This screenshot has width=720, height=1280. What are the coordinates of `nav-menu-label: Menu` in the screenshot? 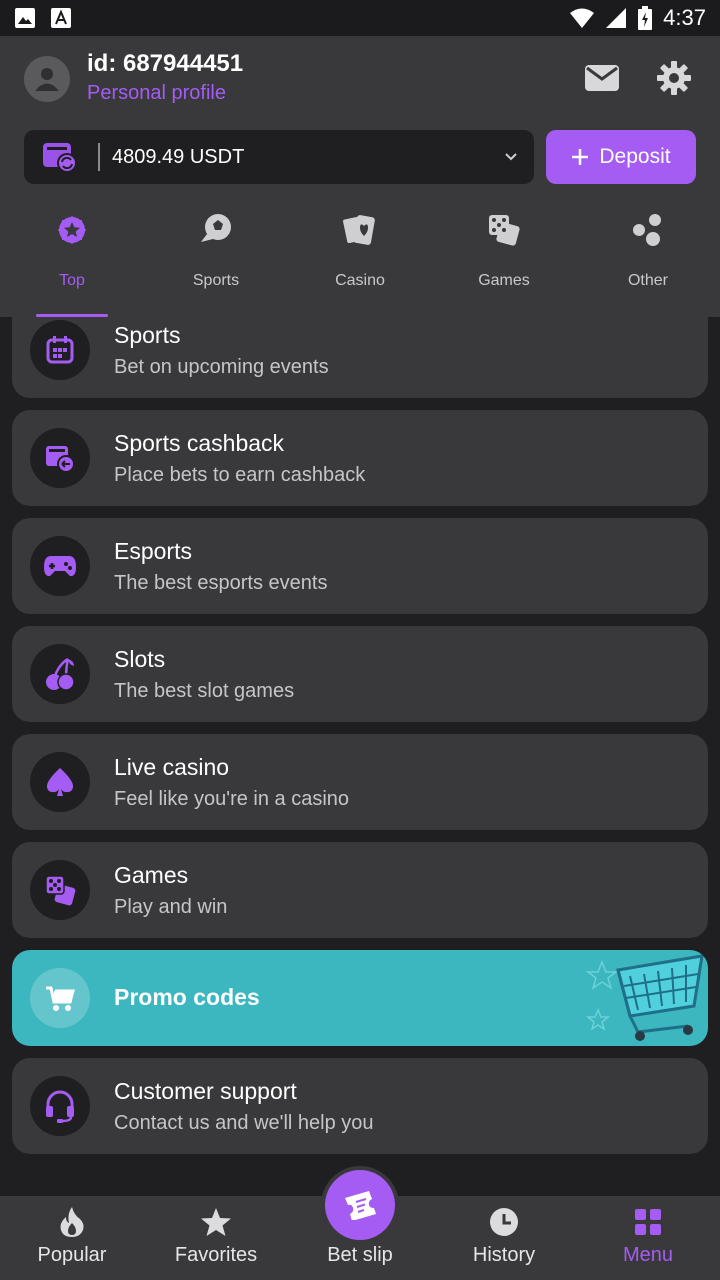 It's located at (648, 1255).